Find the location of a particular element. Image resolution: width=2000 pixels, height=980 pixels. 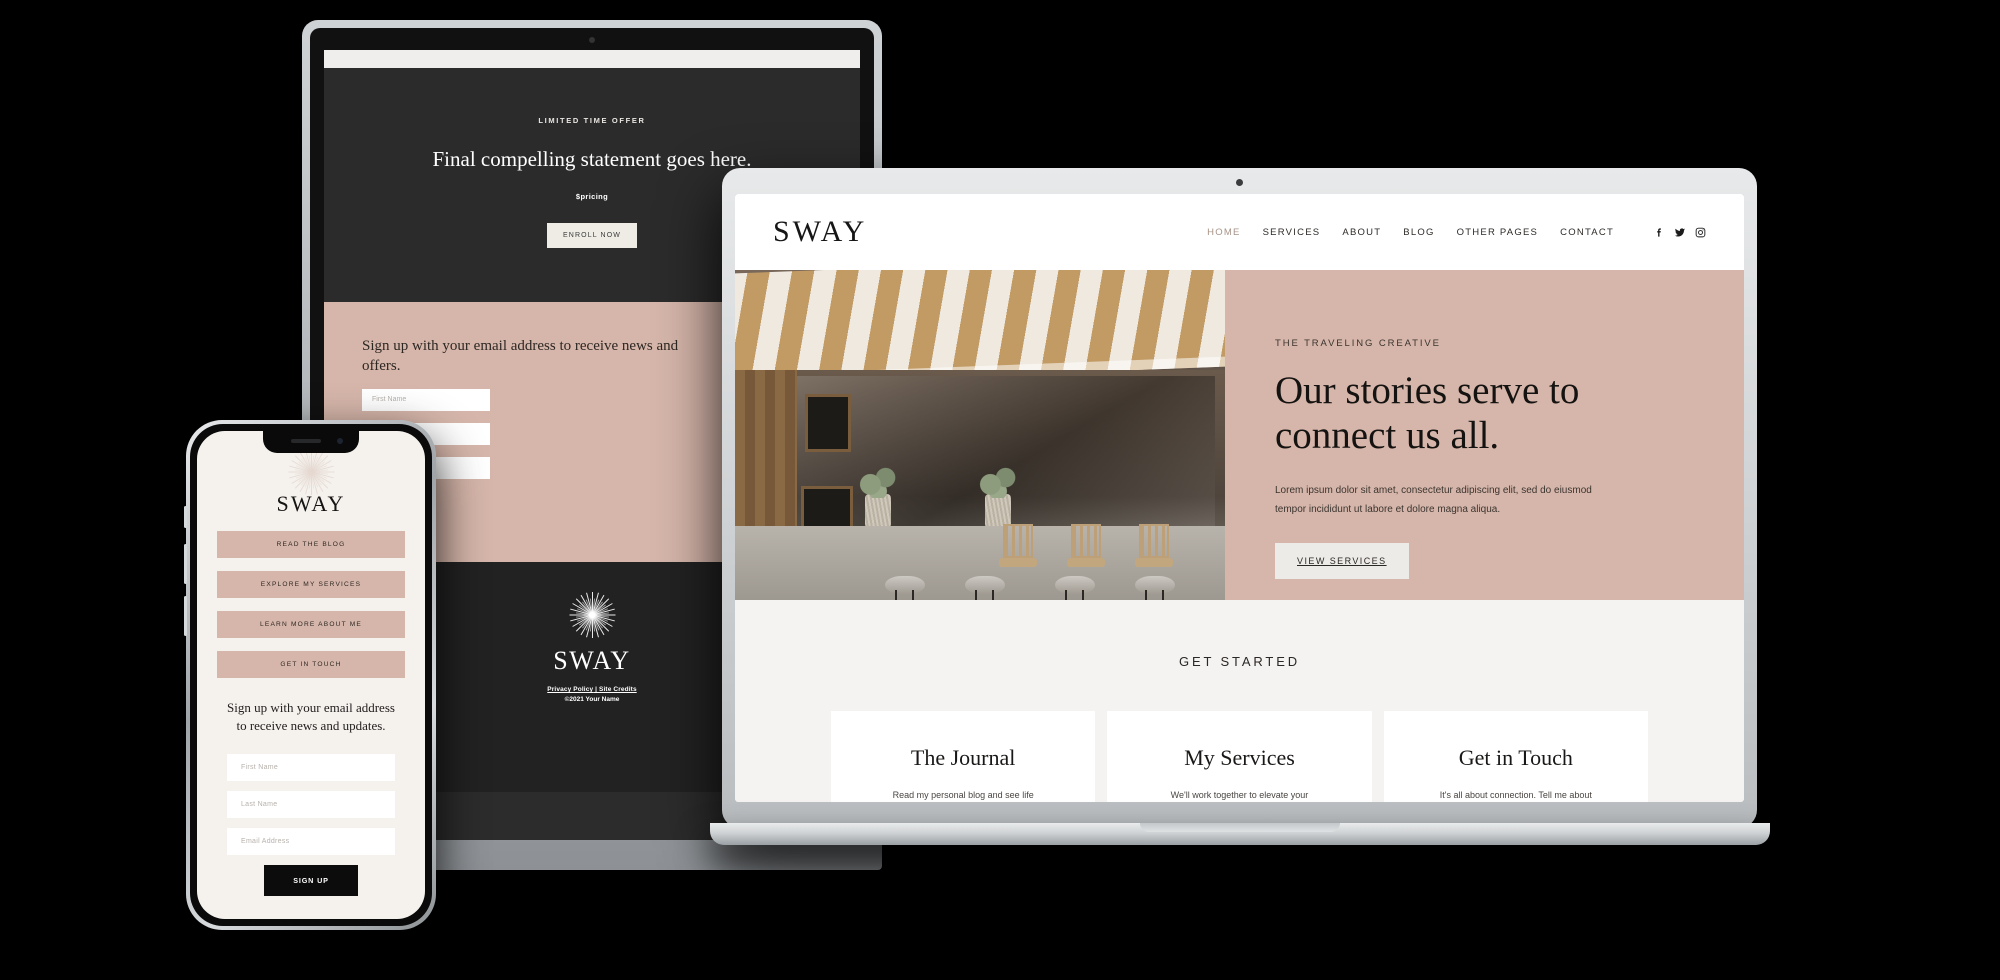

laptop-base-notch is located at coordinates (1240, 827).